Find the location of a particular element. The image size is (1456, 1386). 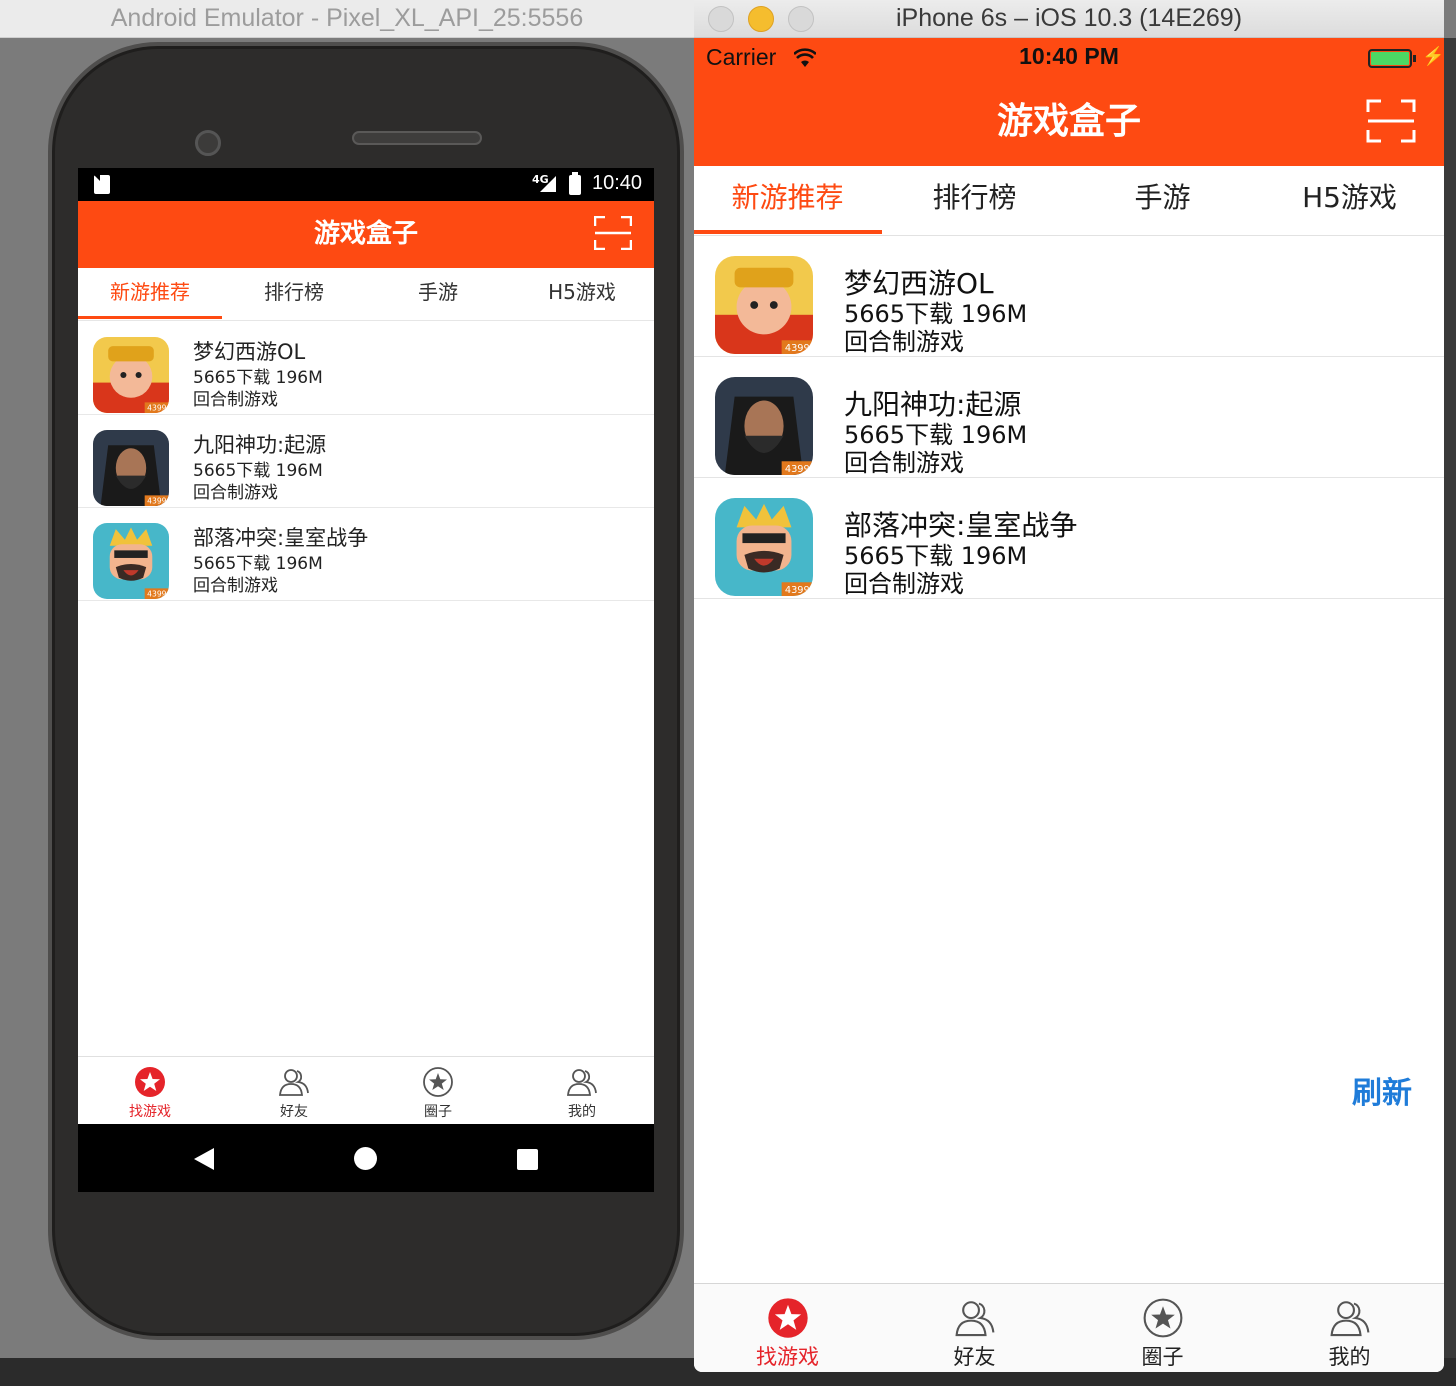

back-icon is located at coordinates (204, 1159).